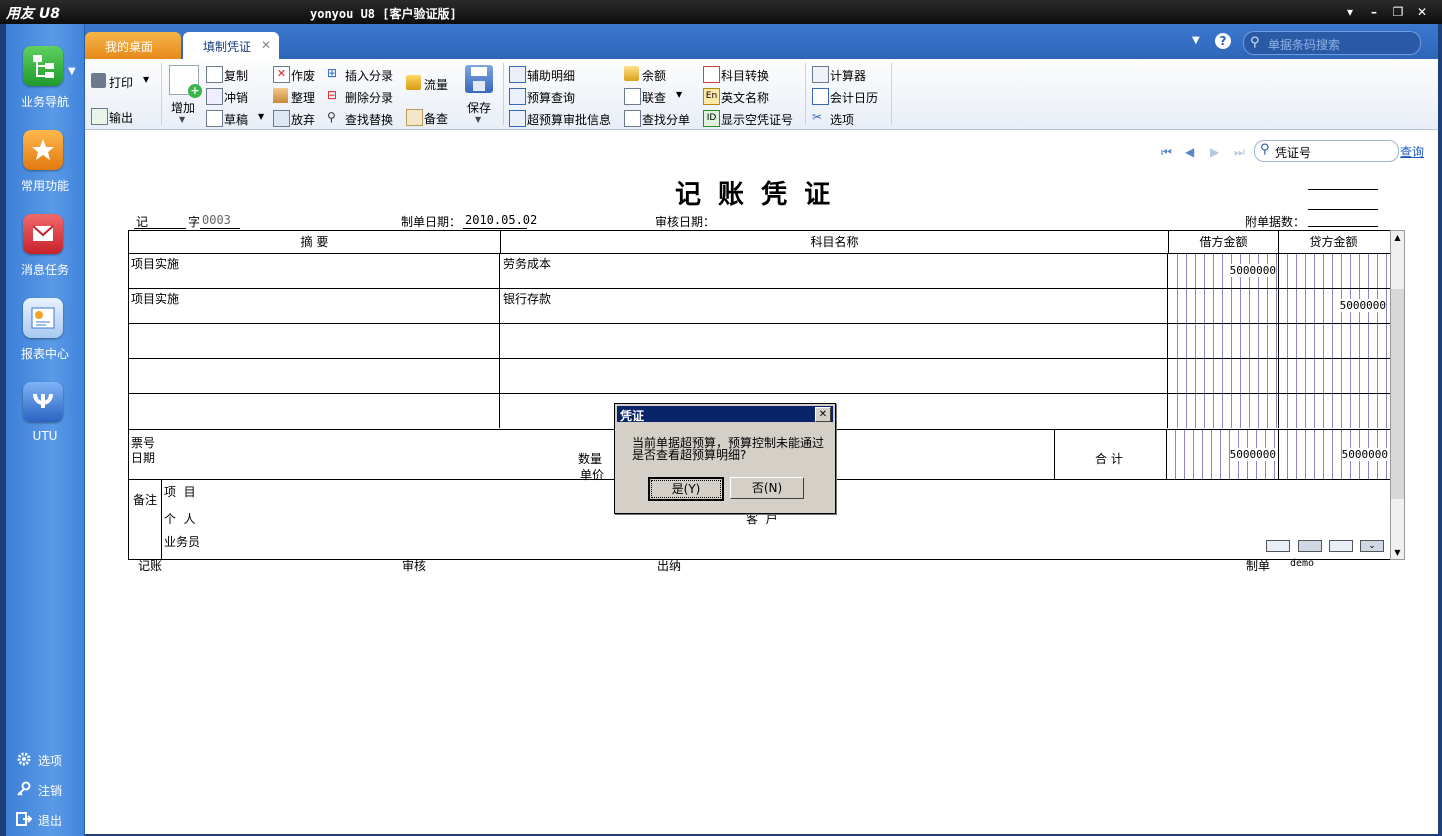 The width and height of the screenshot is (1442, 836). I want to click on yes-button: 是(Y), so click(686, 489).